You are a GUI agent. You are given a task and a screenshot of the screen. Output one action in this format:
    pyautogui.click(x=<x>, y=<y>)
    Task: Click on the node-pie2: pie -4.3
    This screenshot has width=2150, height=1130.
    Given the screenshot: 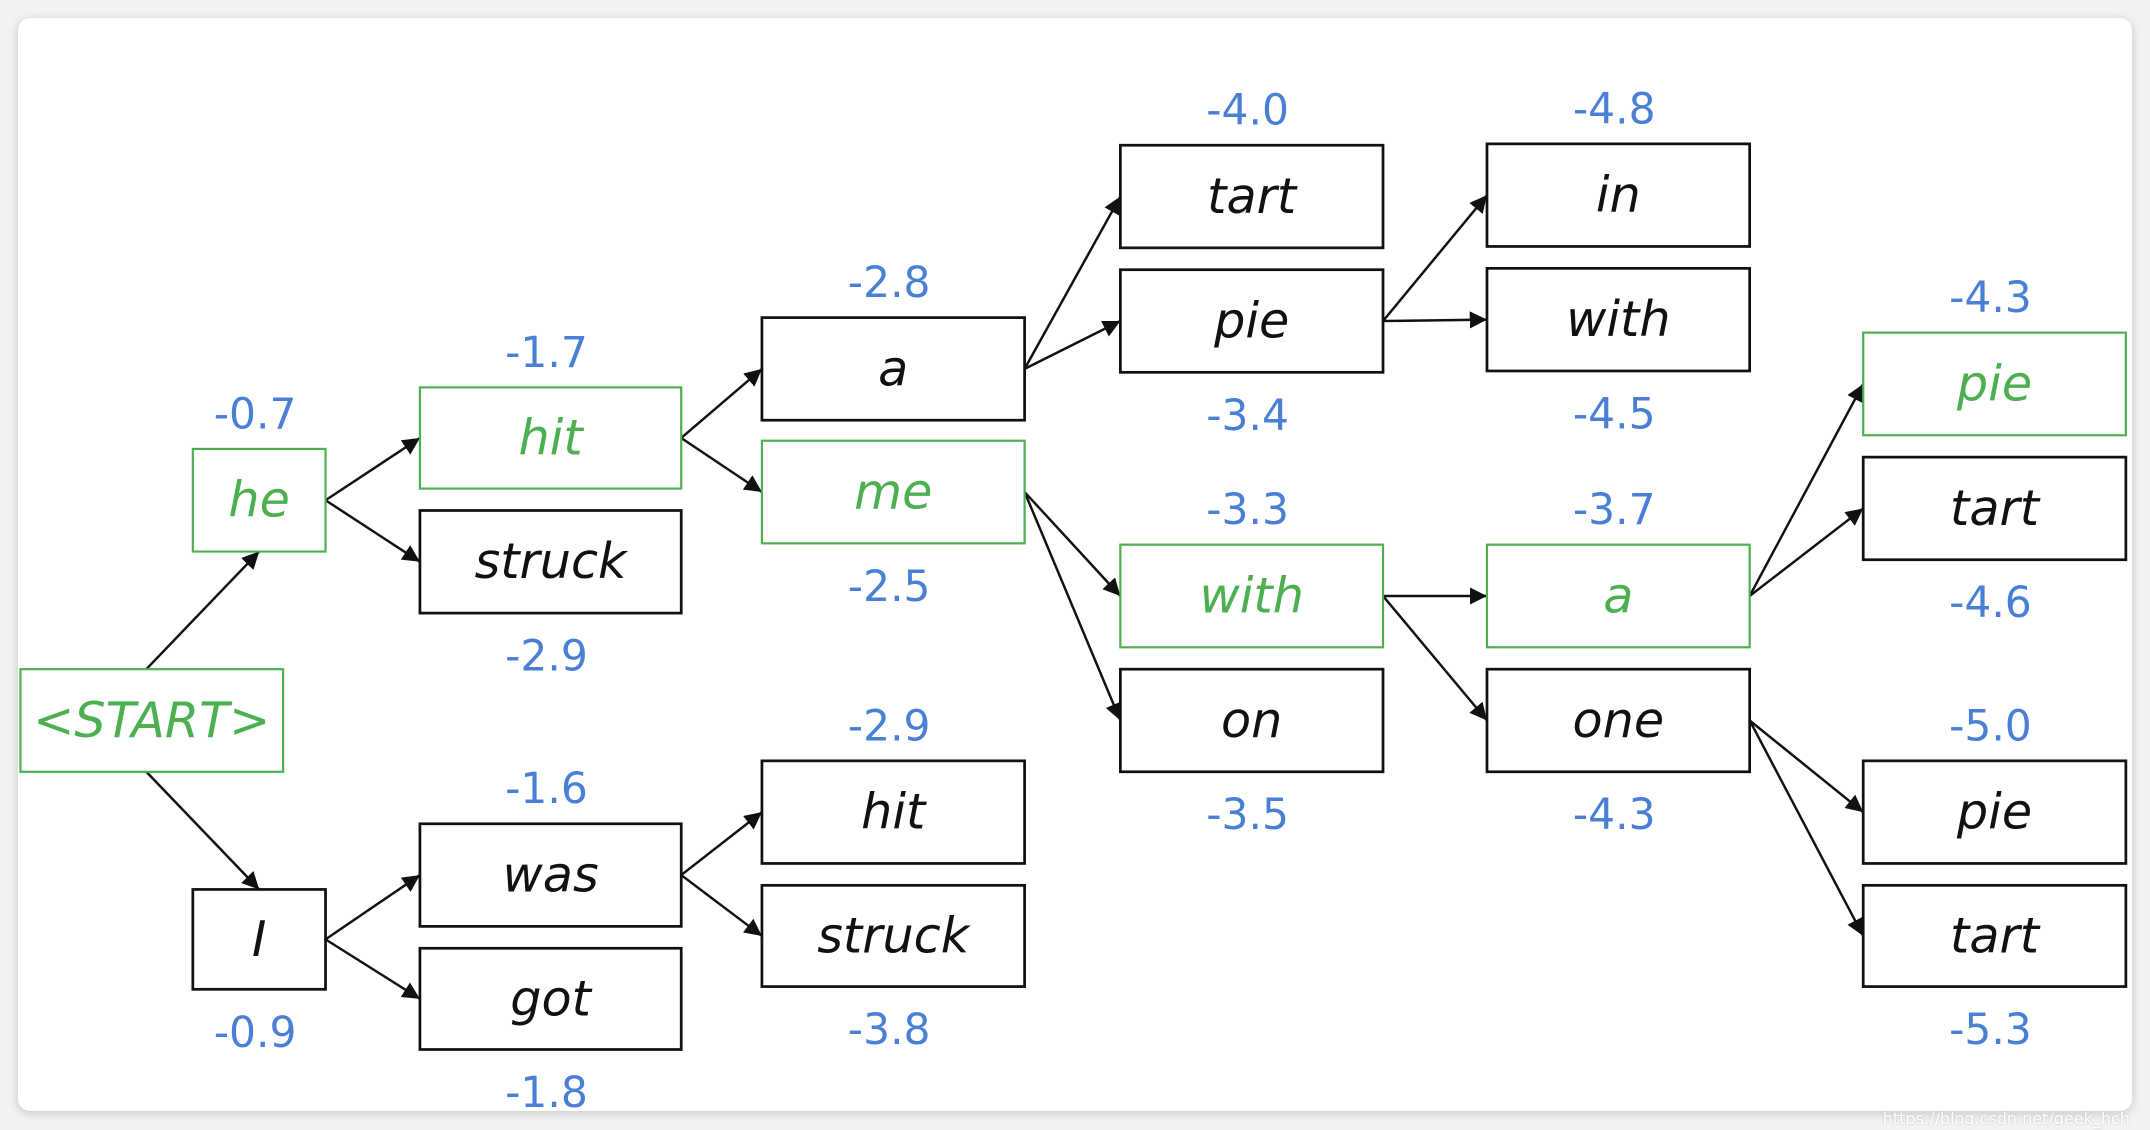 What is the action you would take?
    pyautogui.click(x=1994, y=355)
    